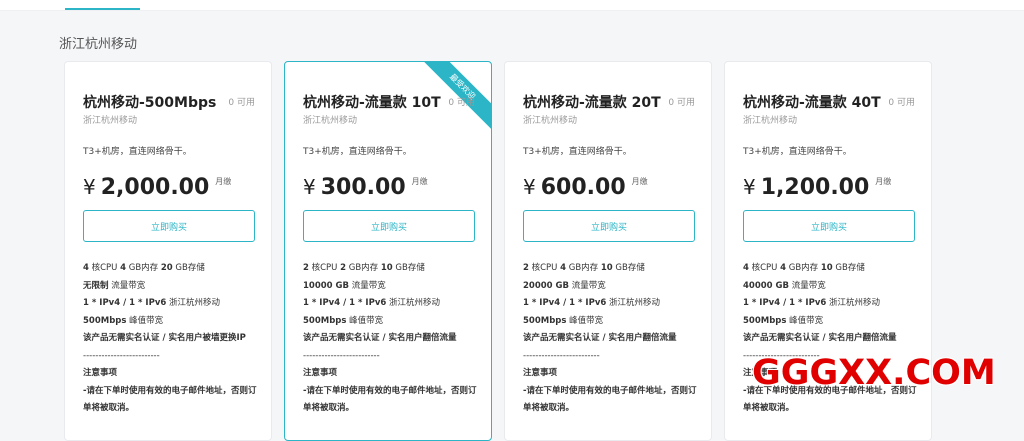  What do you see at coordinates (564, 285) in the screenshot?
I see `spec-traffic: 20000 GB 流量带宽` at bounding box center [564, 285].